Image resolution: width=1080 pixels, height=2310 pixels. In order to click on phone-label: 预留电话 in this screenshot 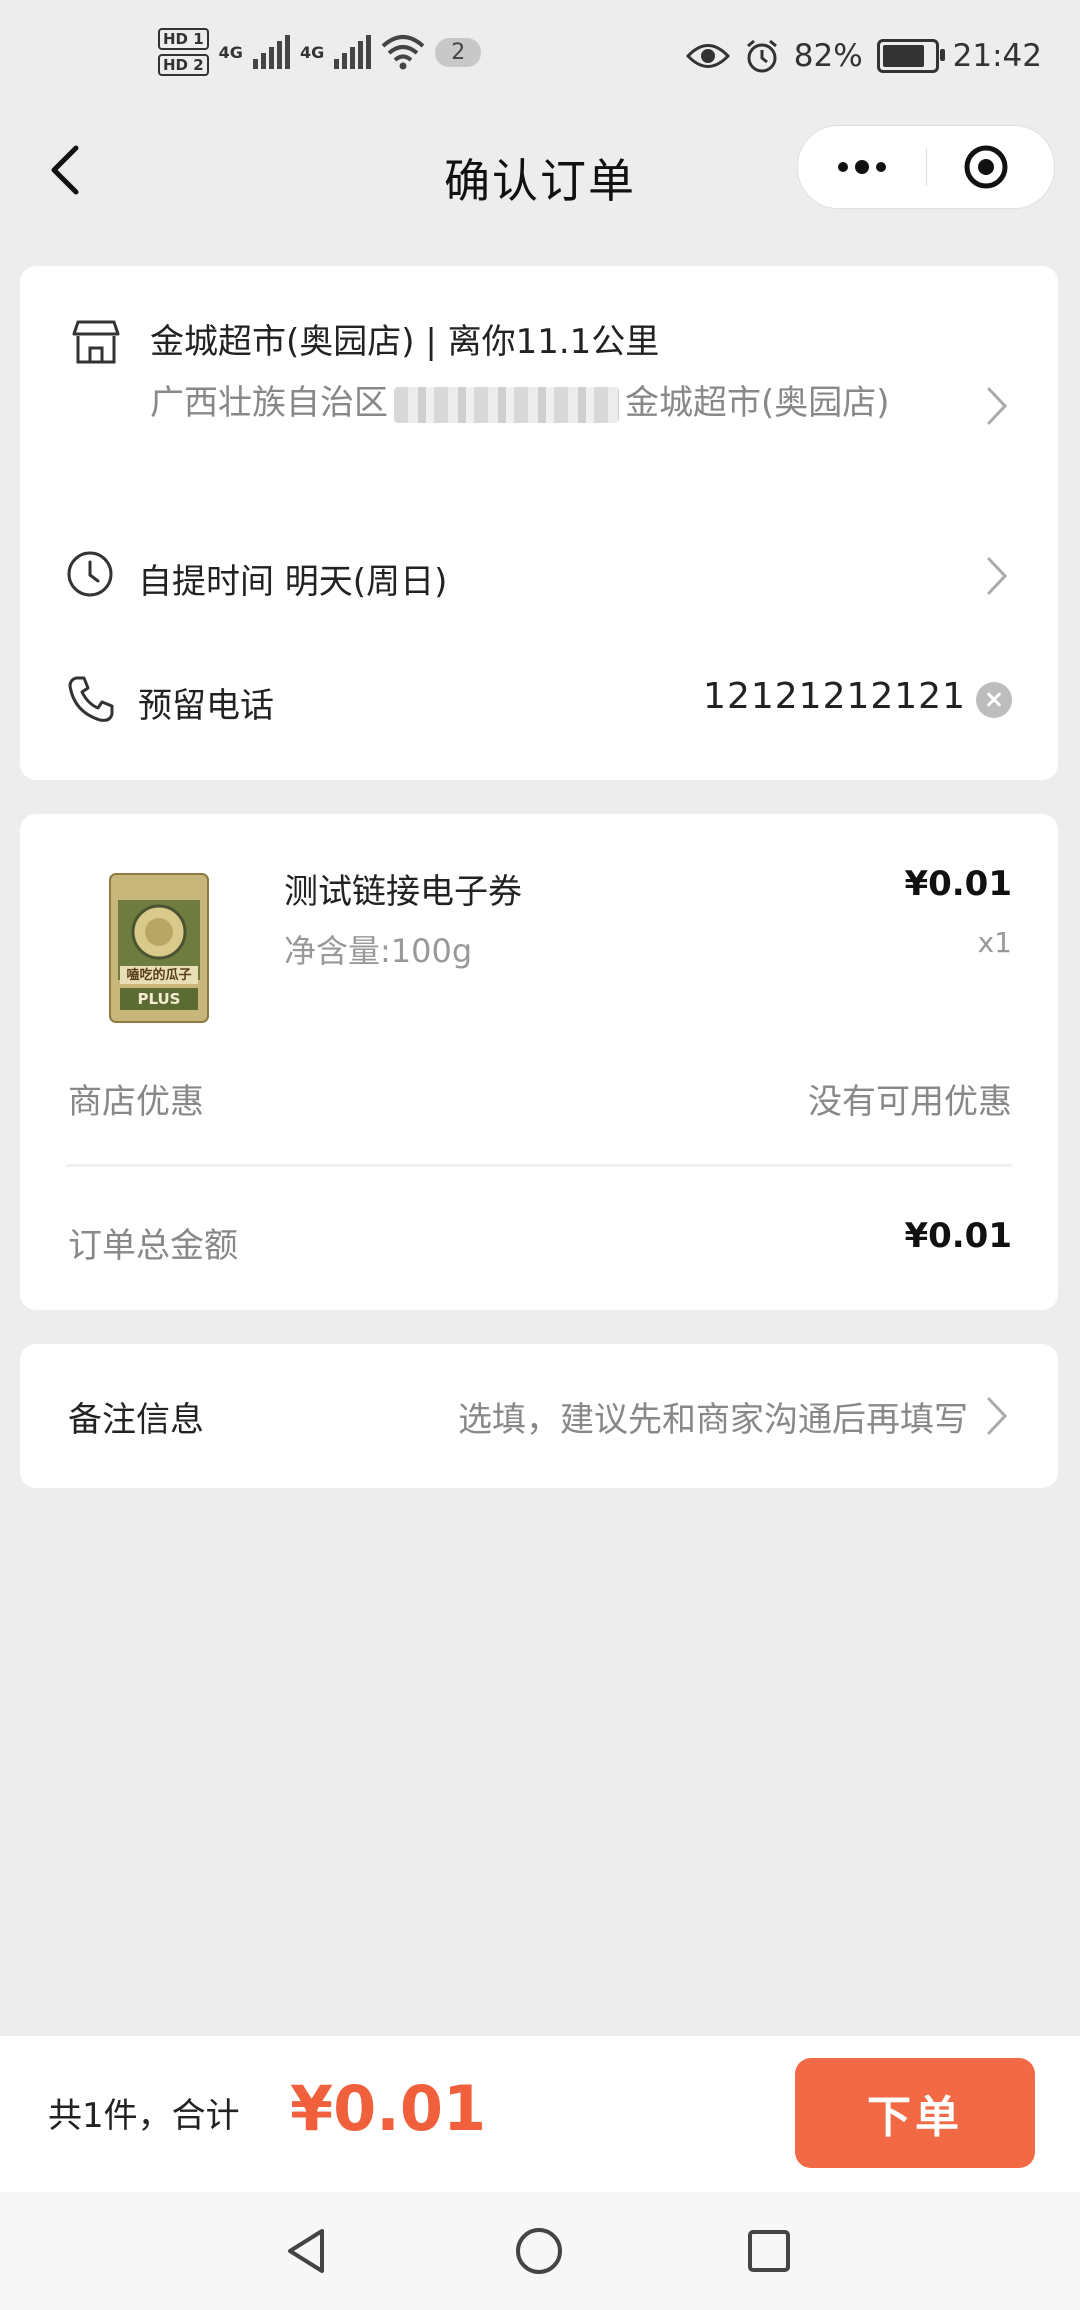, I will do `click(206, 706)`.